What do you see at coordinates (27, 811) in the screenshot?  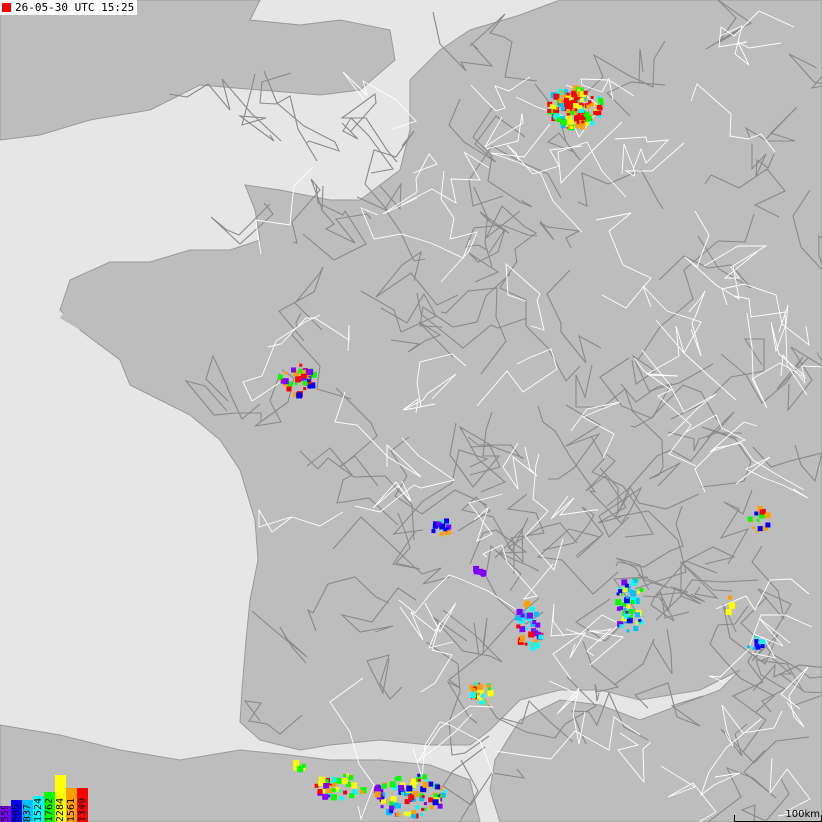 I see `legend-entry: 837` at bounding box center [27, 811].